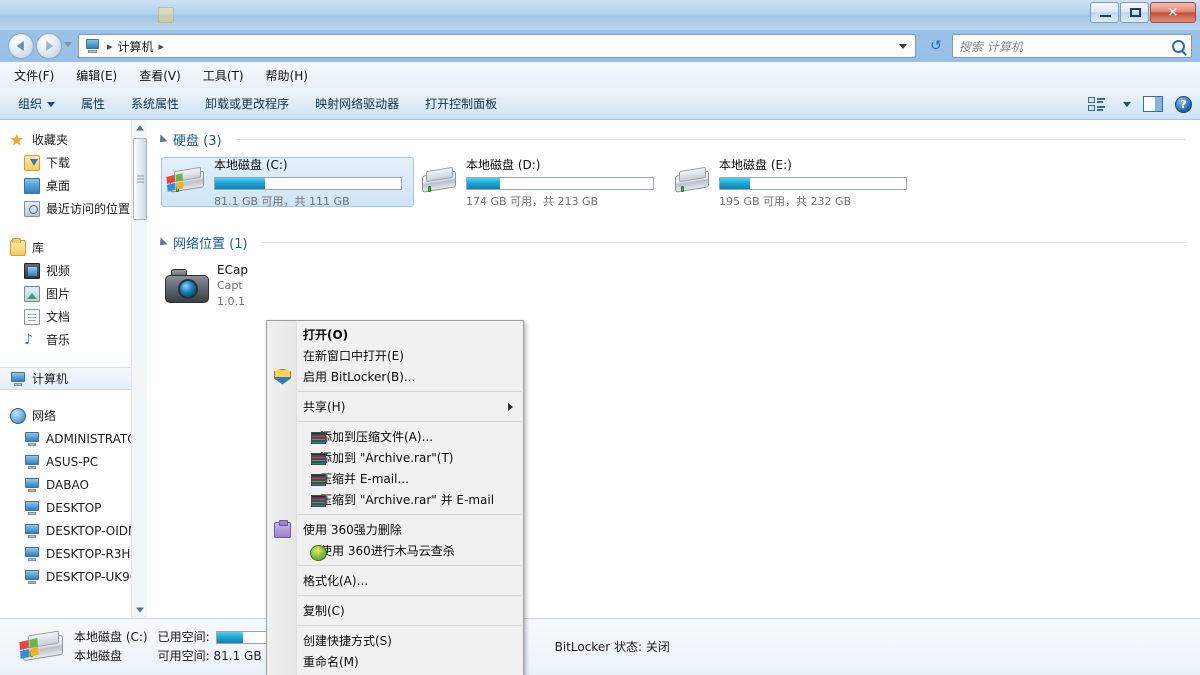 This screenshot has height=675, width=1200. Describe the element at coordinates (91, 530) in the screenshot. I see `sidebar-label-desktop-oidn: DESKTOP-OIDN` at that location.